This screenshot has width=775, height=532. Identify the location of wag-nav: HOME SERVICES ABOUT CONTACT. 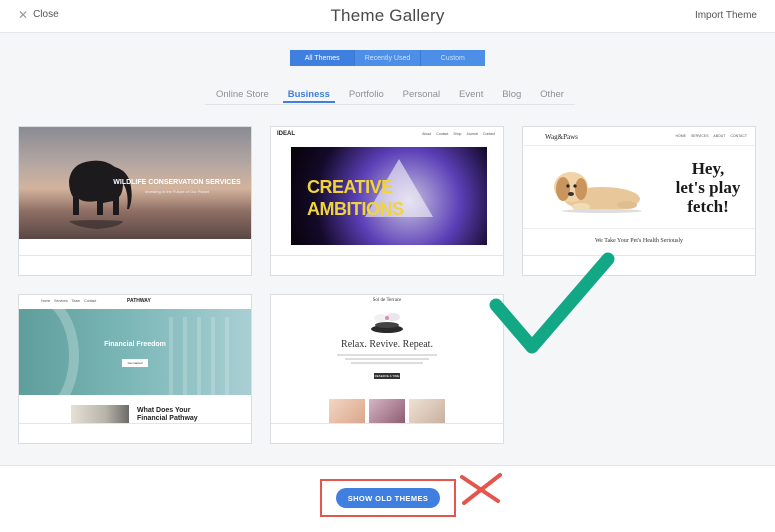
(711, 136).